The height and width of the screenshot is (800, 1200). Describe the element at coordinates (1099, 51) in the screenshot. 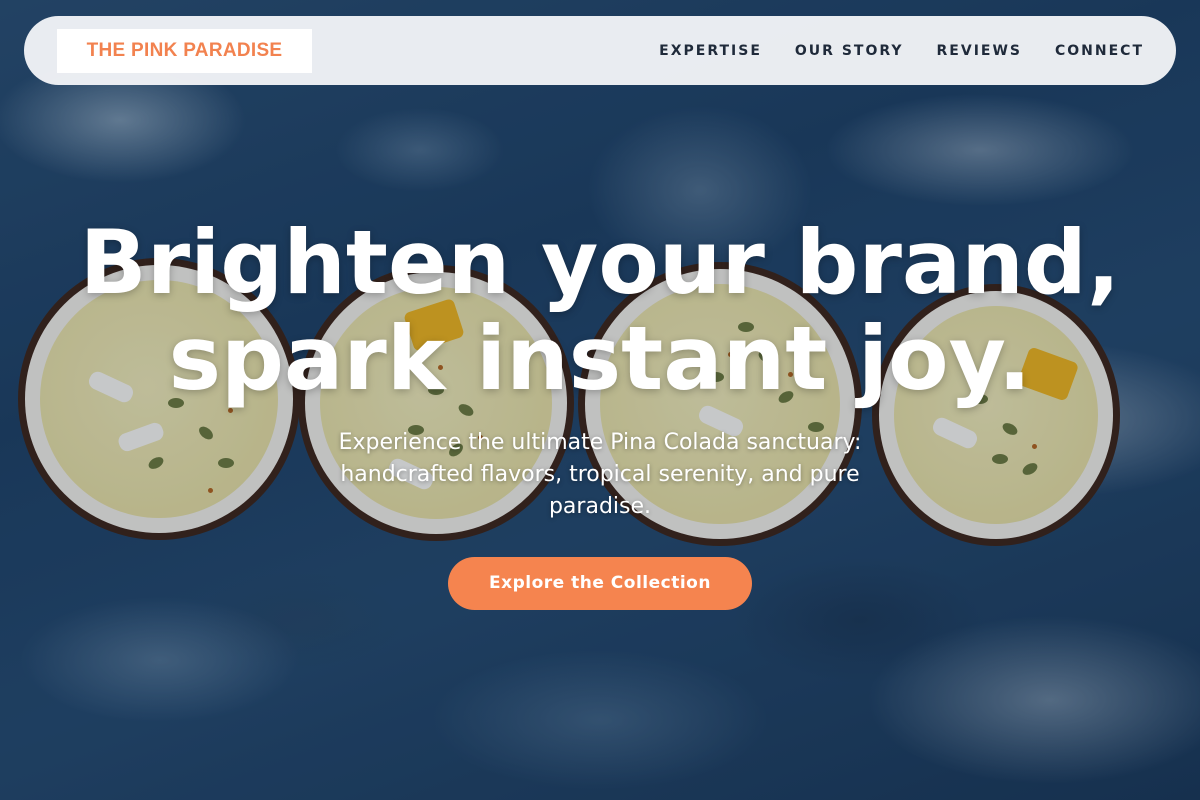

I see `nav-link-connect: CONNECT` at that location.